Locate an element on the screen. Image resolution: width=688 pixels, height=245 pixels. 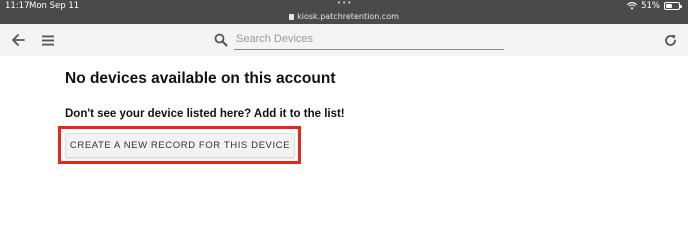
arrow-left-icon is located at coordinates (18, 40).